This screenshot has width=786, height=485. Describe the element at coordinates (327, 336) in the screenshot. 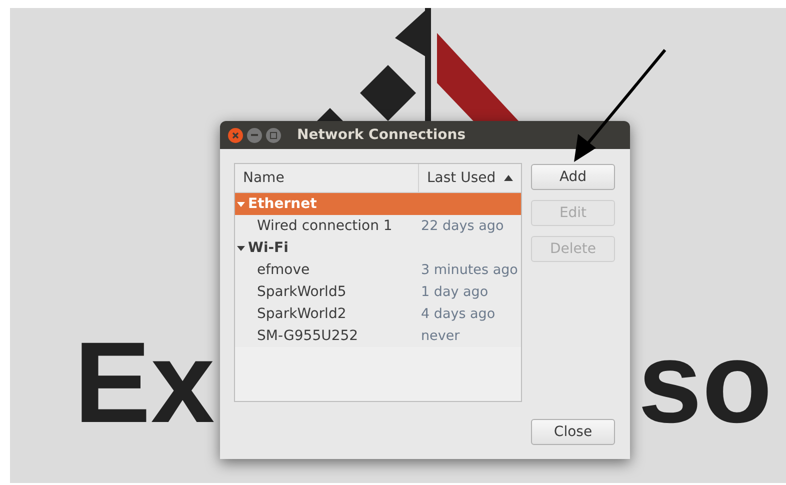

I see `connection-name: SM-G955U252` at that location.